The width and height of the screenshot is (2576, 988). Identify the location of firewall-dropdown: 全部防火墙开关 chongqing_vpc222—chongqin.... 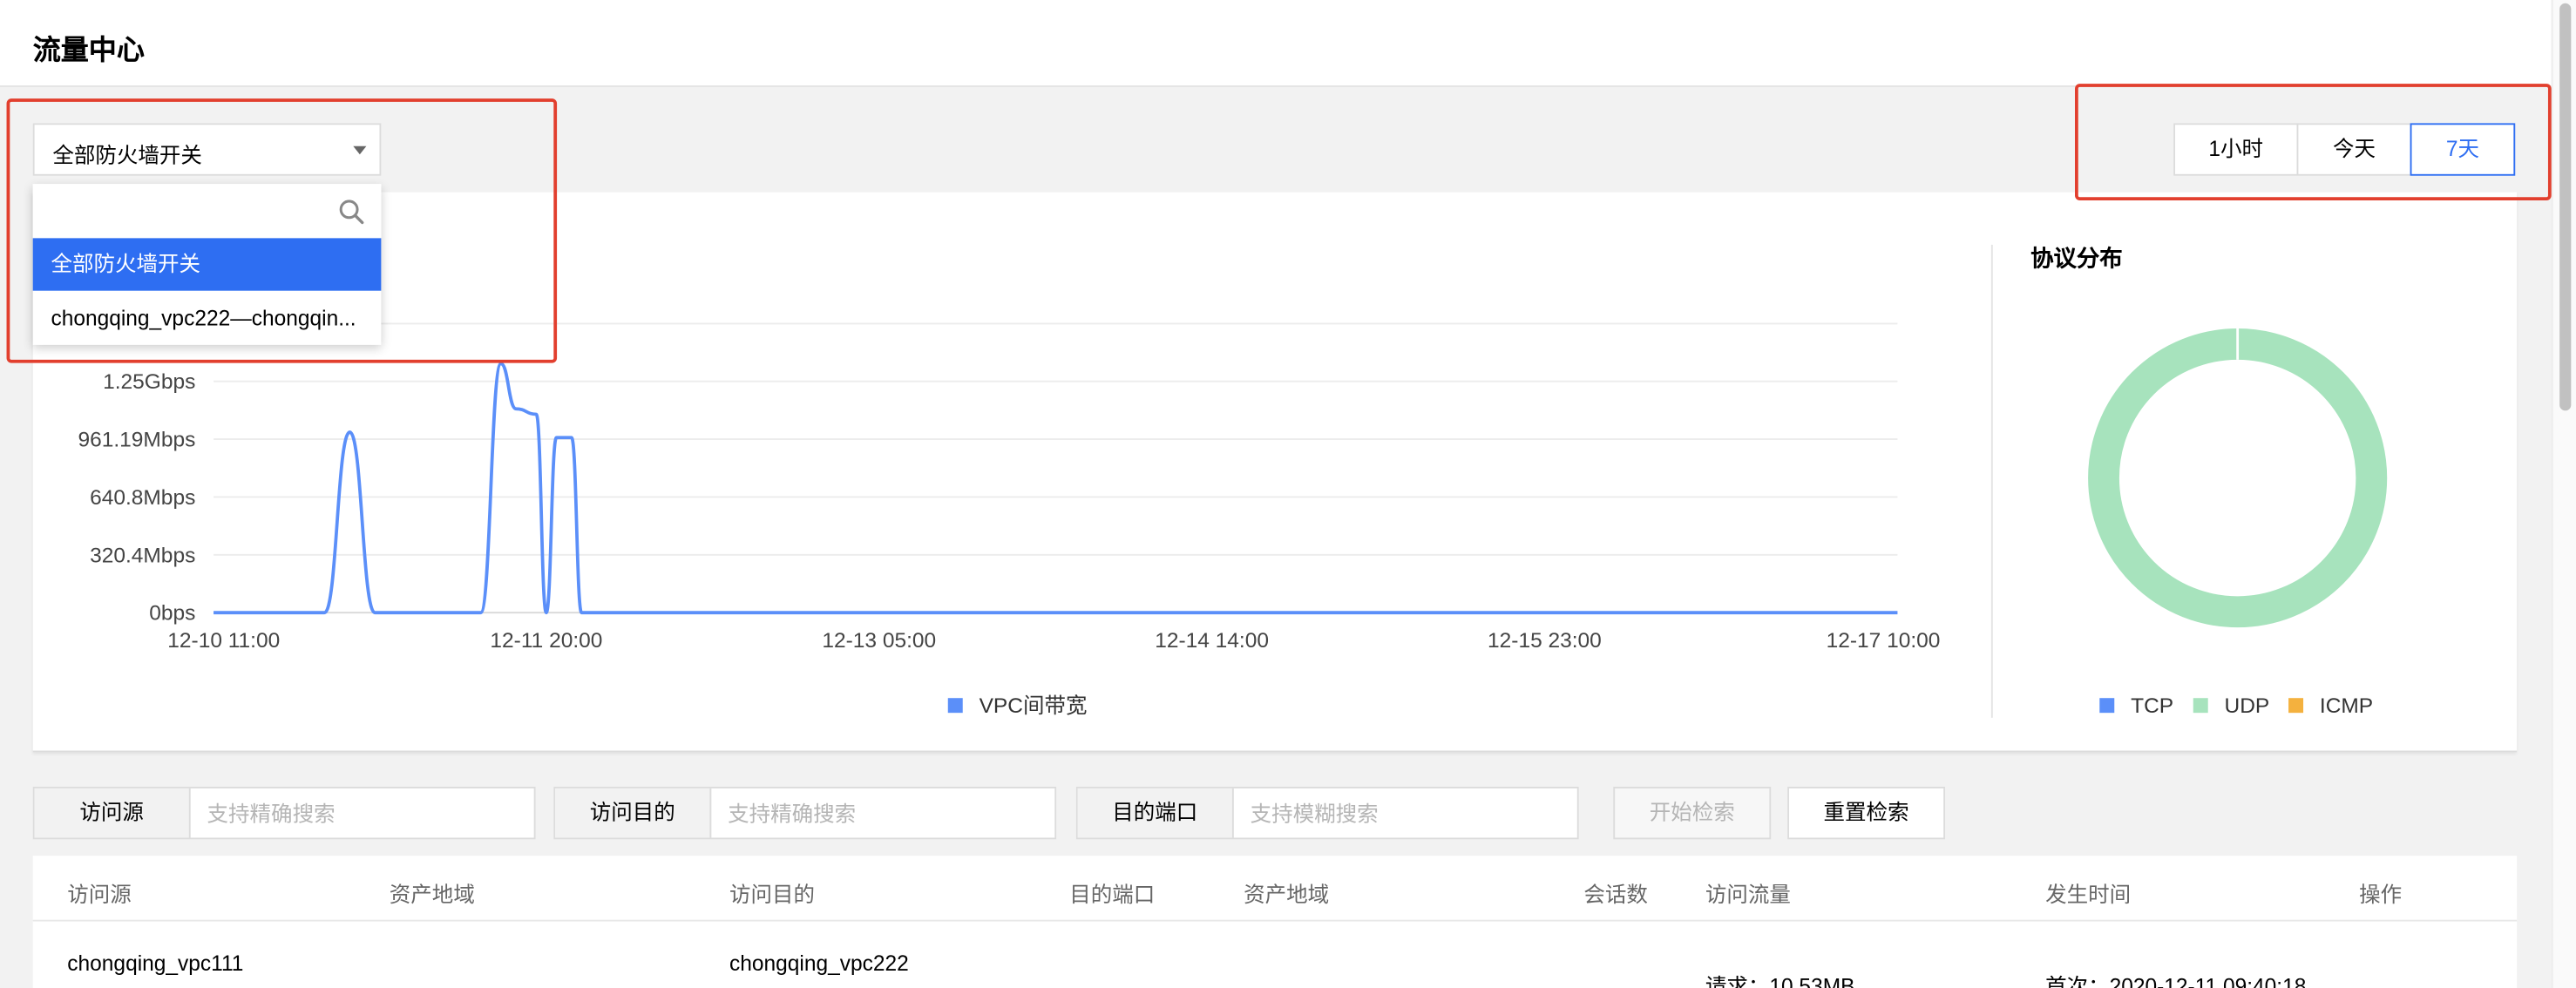
(207, 264).